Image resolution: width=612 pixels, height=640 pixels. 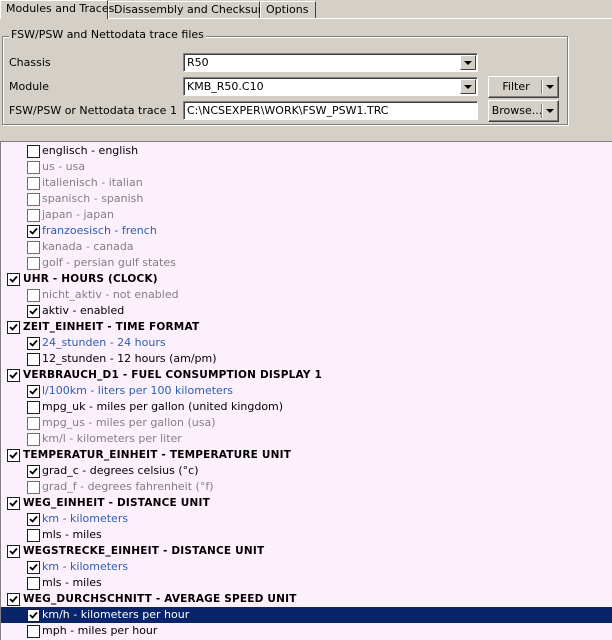 What do you see at coordinates (83, 310) in the screenshot?
I see `tree-row-label: aktiv - enabled` at bounding box center [83, 310].